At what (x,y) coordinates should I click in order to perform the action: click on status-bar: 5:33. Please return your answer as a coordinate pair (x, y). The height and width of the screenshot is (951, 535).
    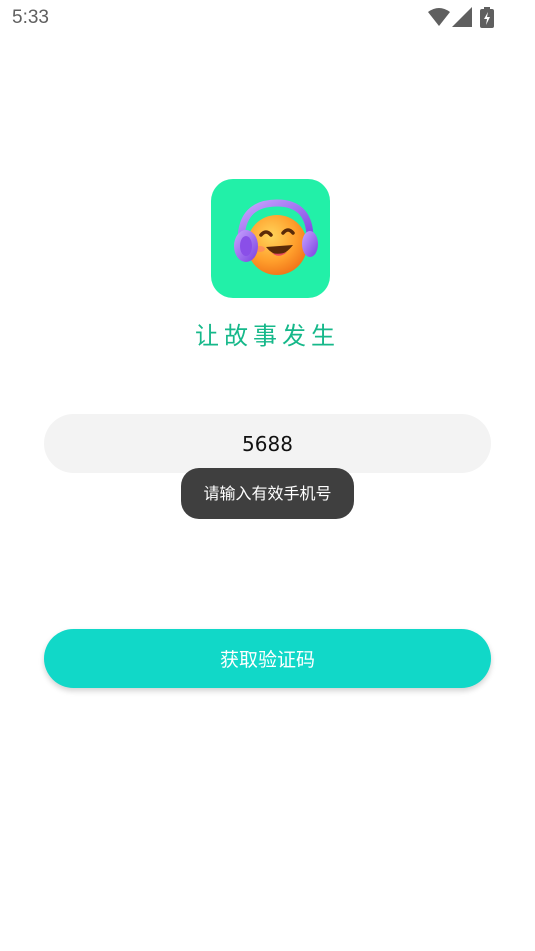
    Looking at the image, I should click on (267, 19).